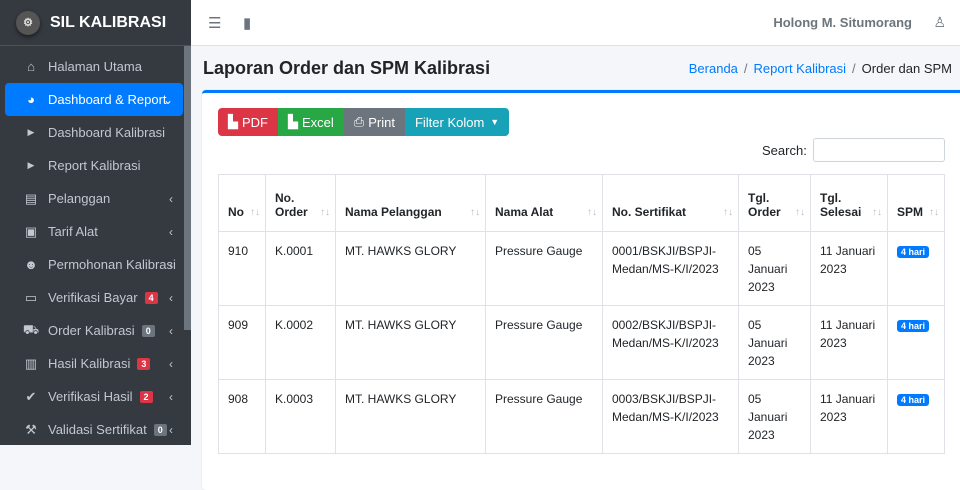 The width and height of the screenshot is (960, 490). Describe the element at coordinates (107, 132) in the screenshot. I see `sidebar-item-label: Dashboard Kalibrasi` at that location.